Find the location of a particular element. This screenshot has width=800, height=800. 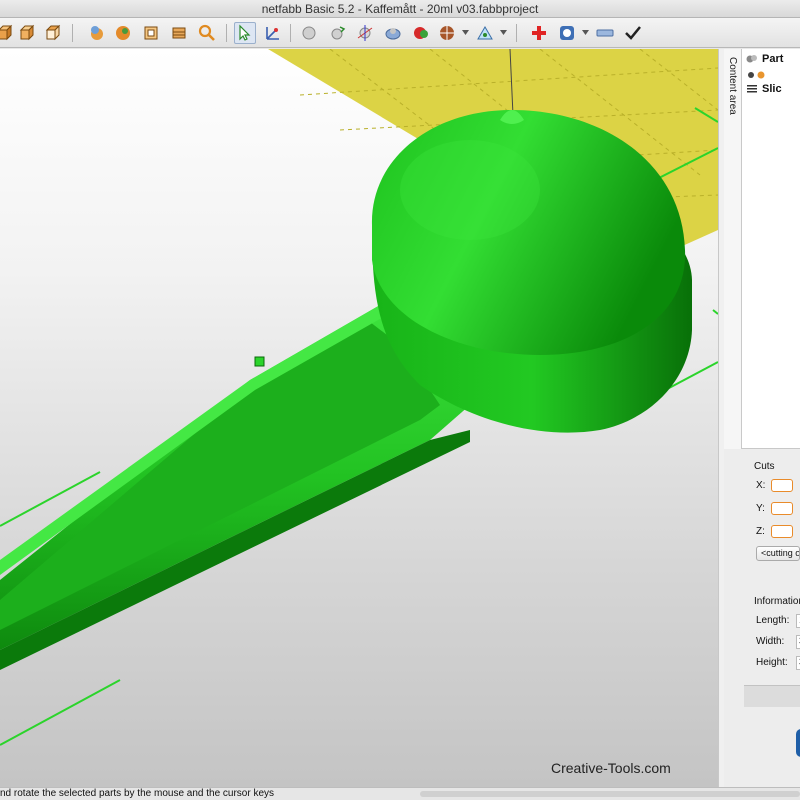

panel-action-button is located at coordinates (772, 696).